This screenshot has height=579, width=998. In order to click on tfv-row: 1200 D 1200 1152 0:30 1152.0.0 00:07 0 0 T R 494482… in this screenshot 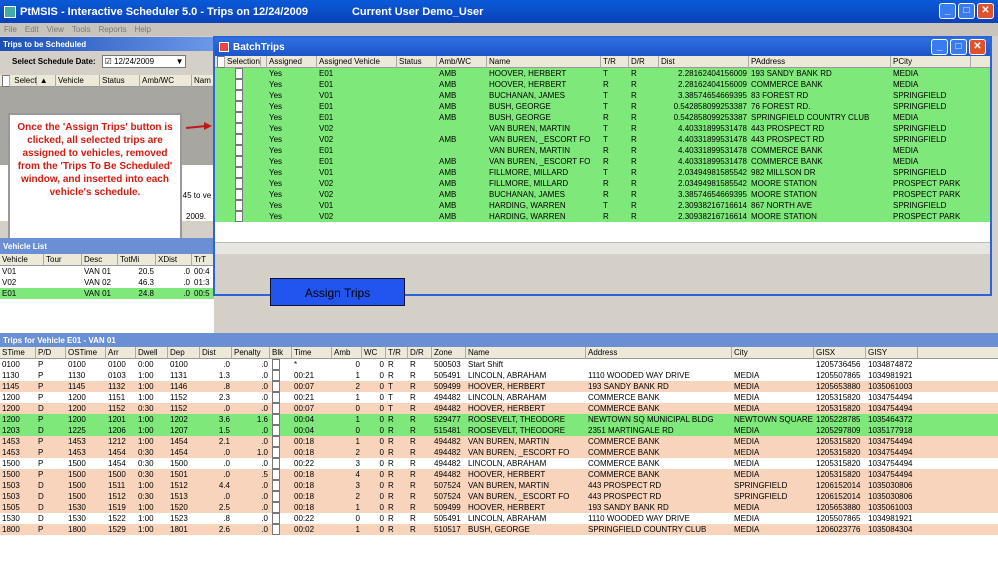, I will do `click(499, 408)`.